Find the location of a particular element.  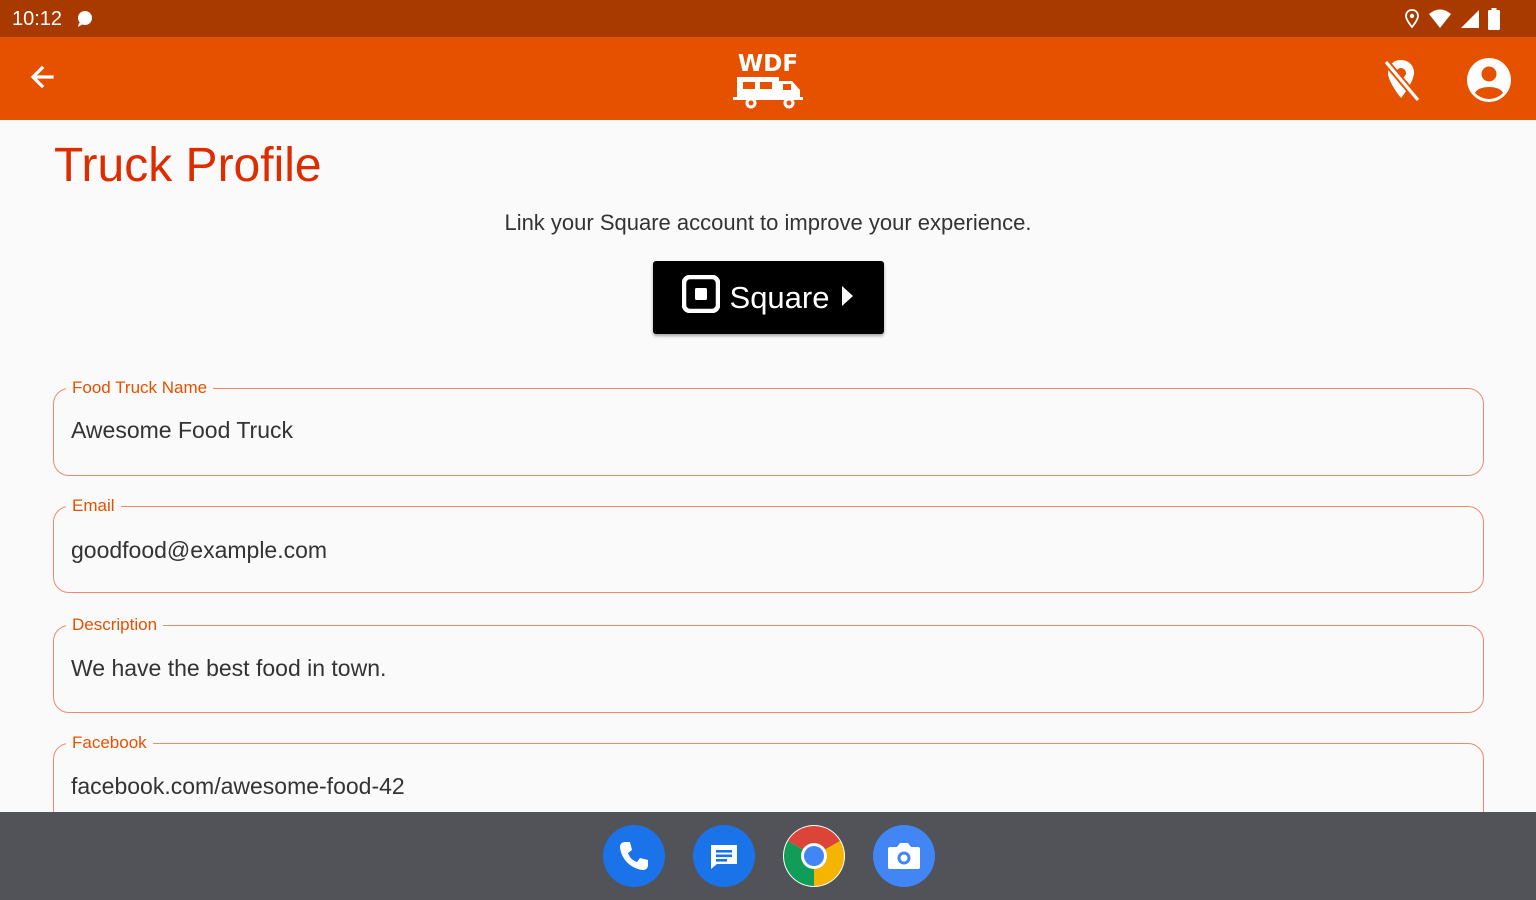

email-field: Email goodfood@example.com is located at coordinates (768, 544).